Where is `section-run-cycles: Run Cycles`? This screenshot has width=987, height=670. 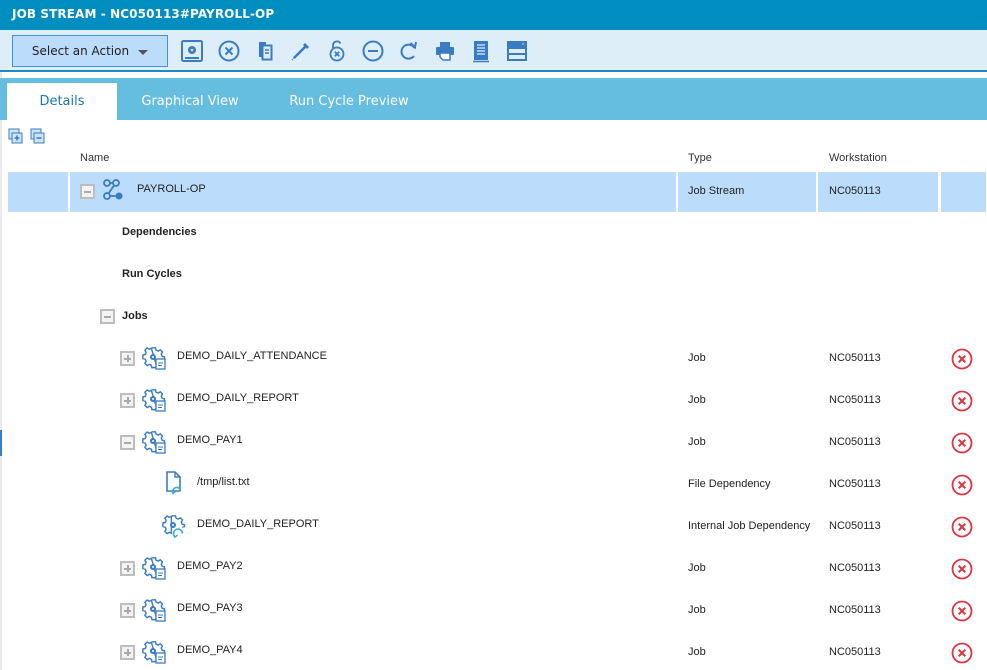
section-run-cycles: Run Cycles is located at coordinates (152, 274).